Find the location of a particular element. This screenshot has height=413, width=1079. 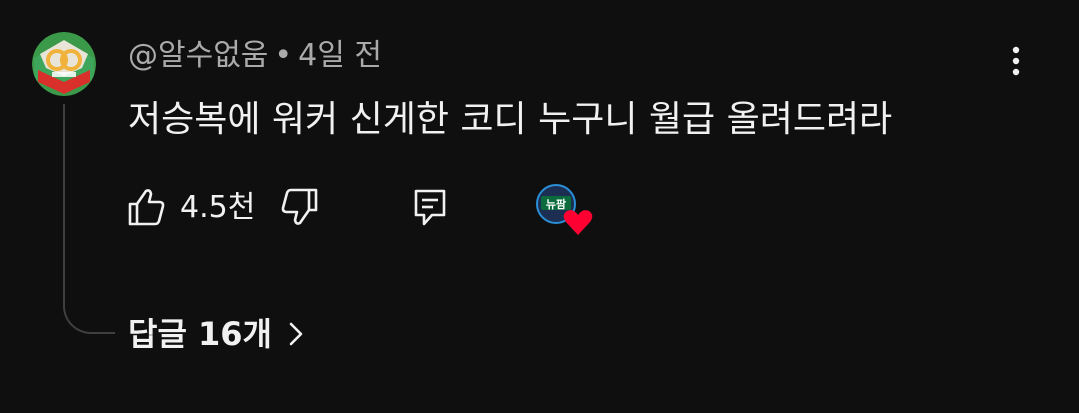

reply-comment-icon is located at coordinates (430, 207).